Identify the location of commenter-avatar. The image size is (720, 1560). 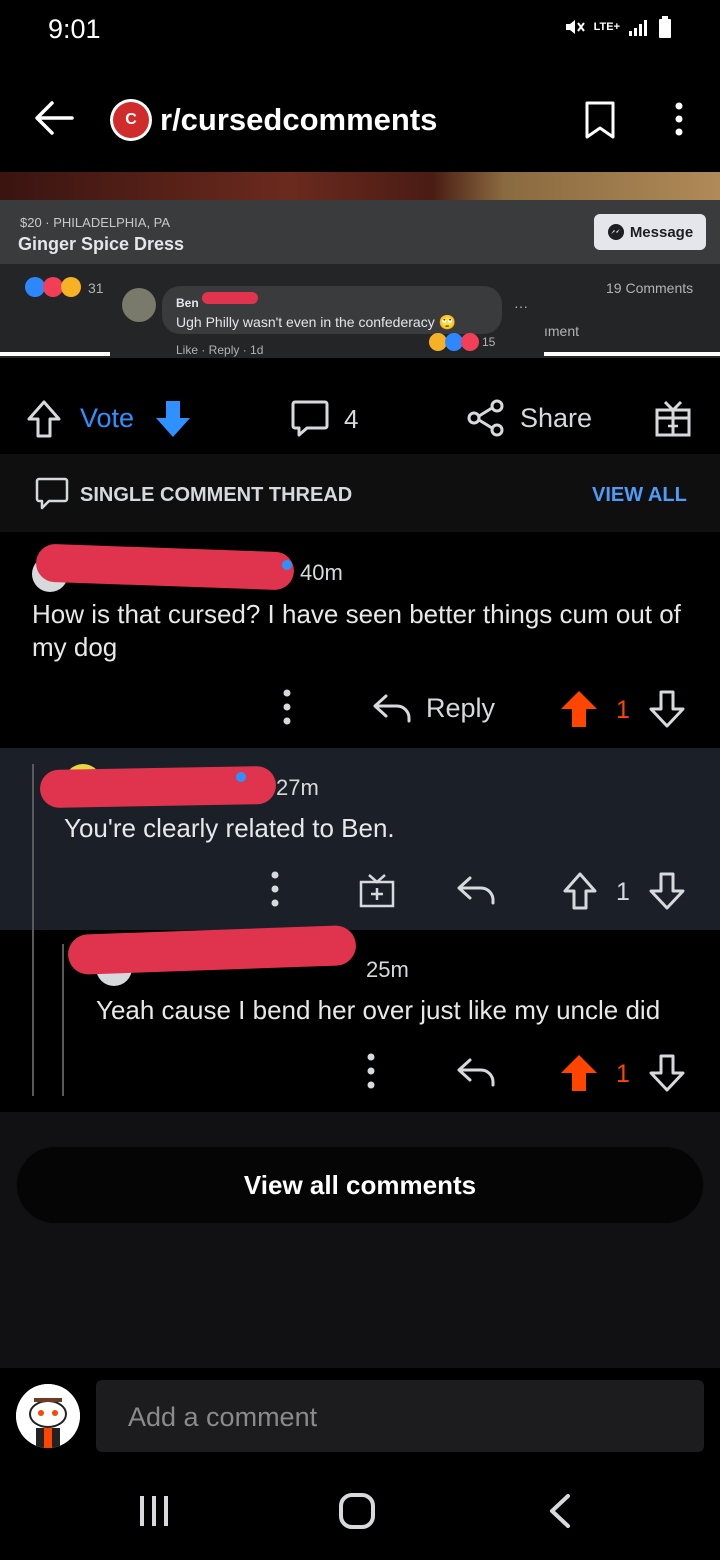
(139, 305).